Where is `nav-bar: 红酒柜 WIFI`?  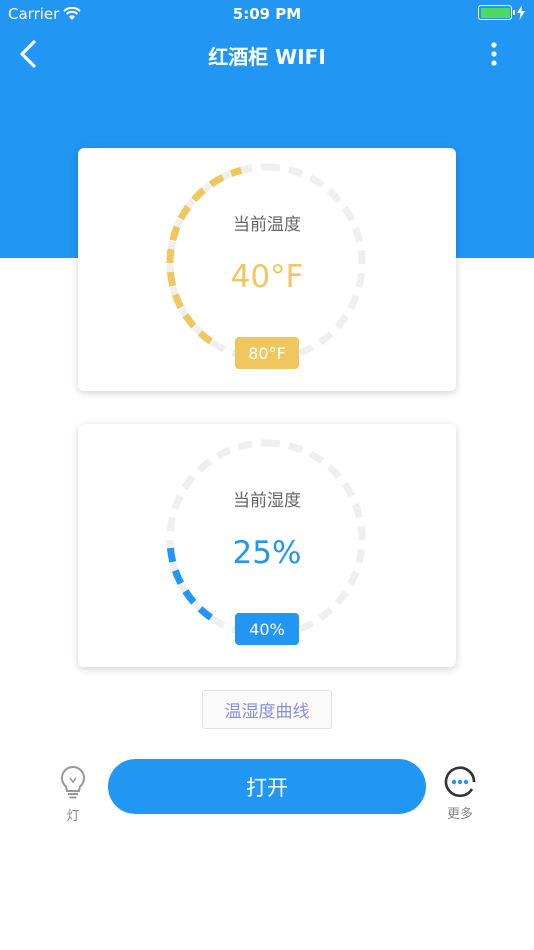 nav-bar: 红酒柜 WIFI is located at coordinates (267, 54).